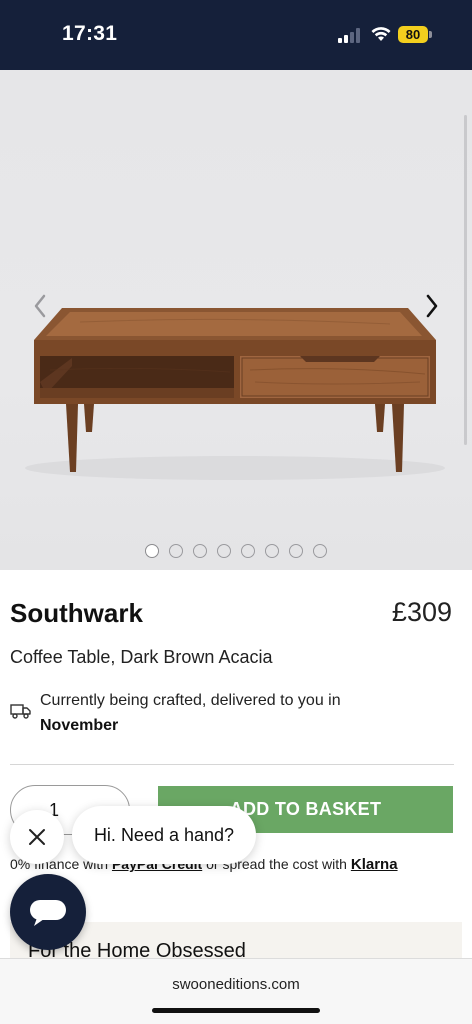 This screenshot has width=472, height=1024. Describe the element at coordinates (235, 394) in the screenshot. I see `coffee-table-image` at that location.